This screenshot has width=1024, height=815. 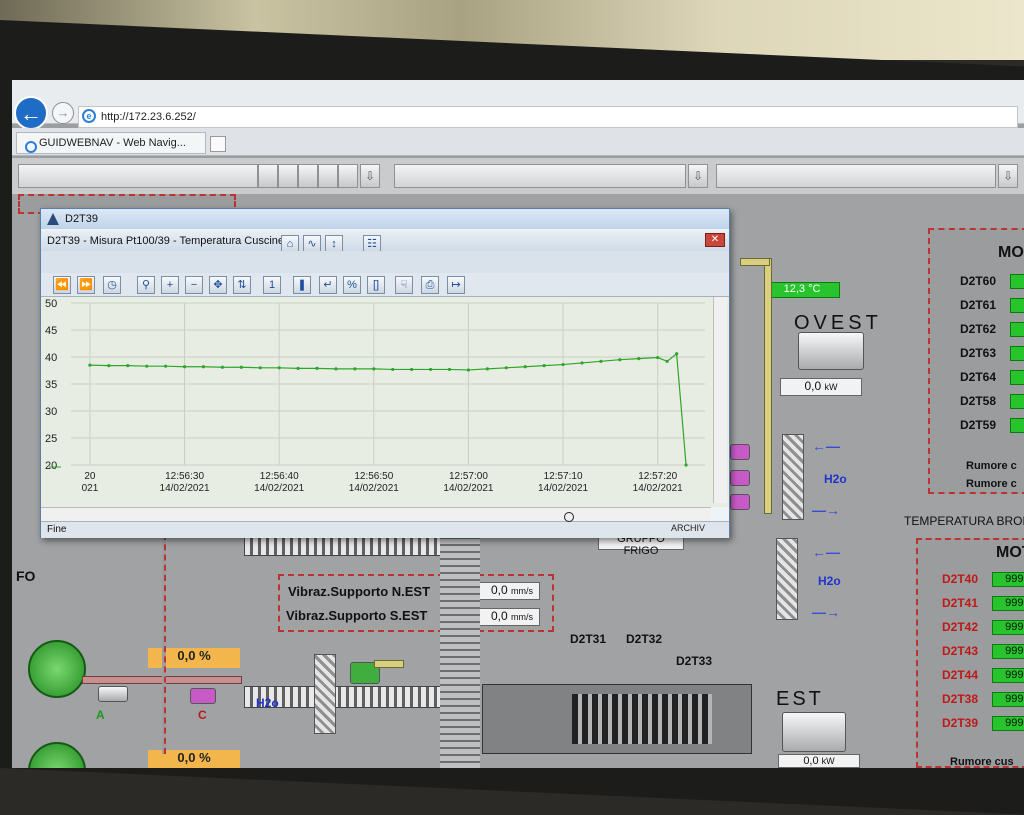 What do you see at coordinates (1017, 401) in the screenshot?
I see `temp-value: 2` at bounding box center [1017, 401].